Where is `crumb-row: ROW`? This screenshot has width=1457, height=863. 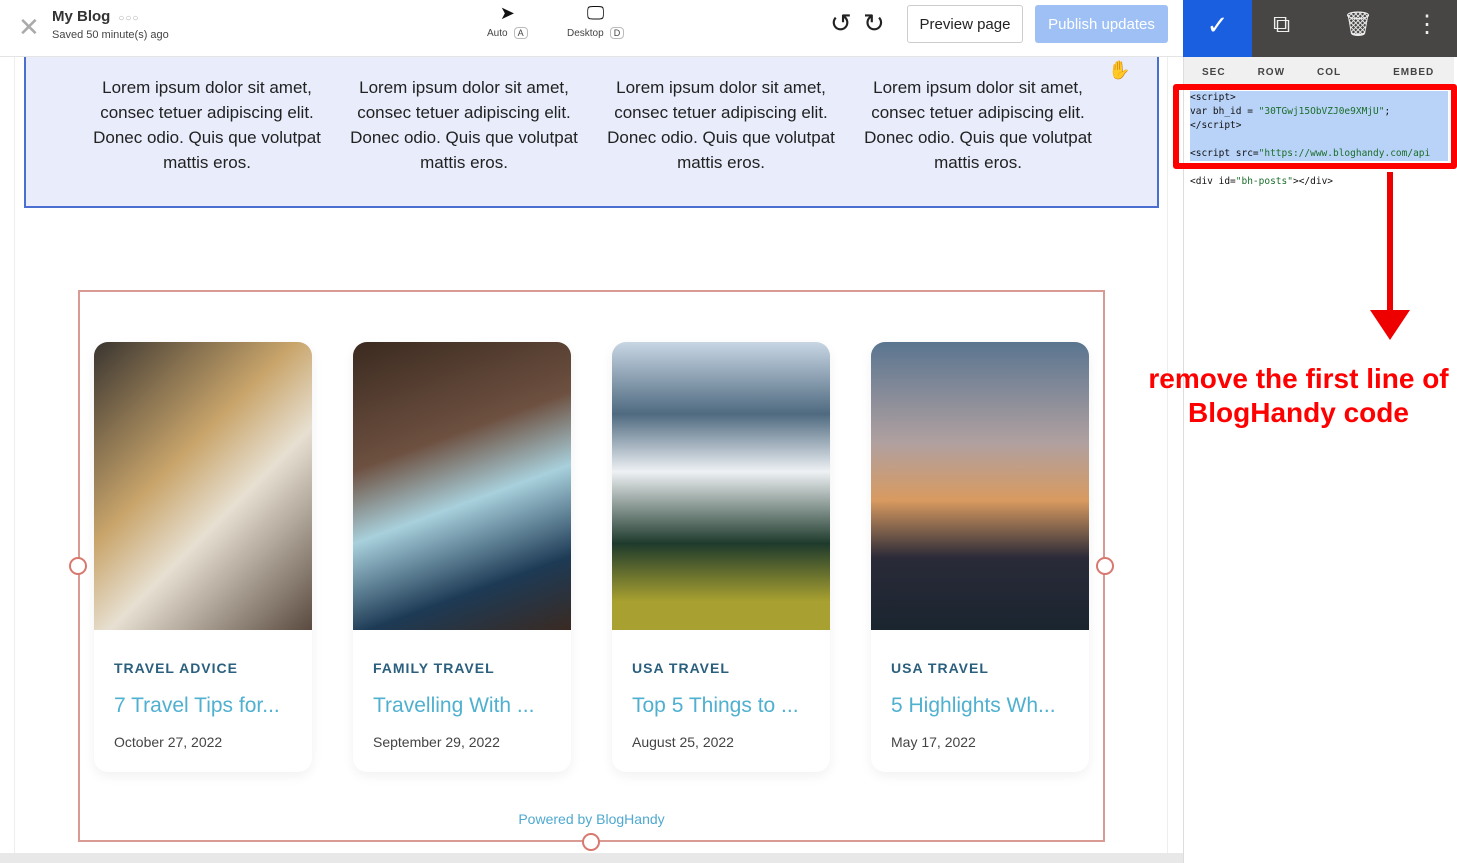
crumb-row: ROW is located at coordinates (1269, 72).